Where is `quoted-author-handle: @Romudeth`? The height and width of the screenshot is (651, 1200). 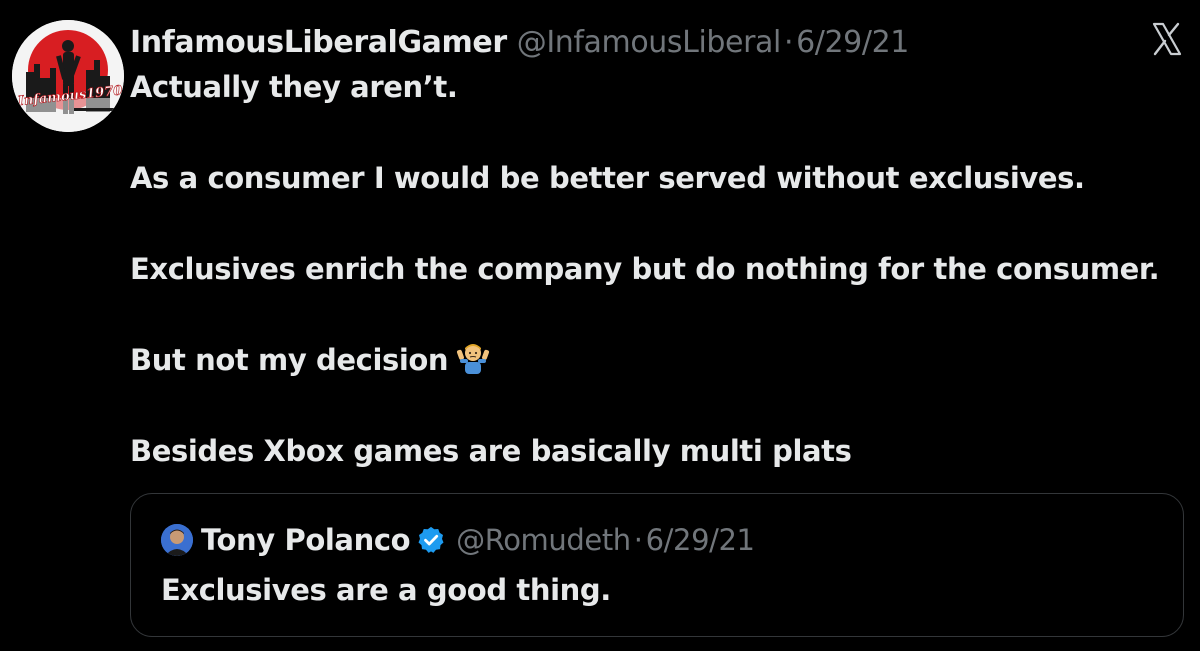 quoted-author-handle: @Romudeth is located at coordinates (543, 540).